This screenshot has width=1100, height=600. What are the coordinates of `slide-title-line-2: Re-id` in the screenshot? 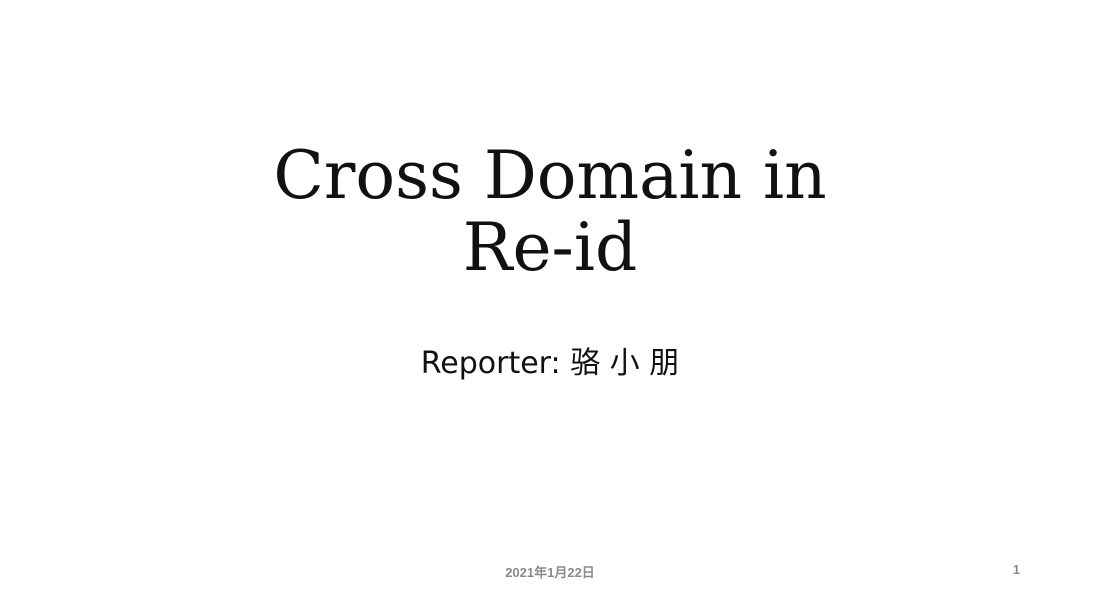 It's located at (550, 247).